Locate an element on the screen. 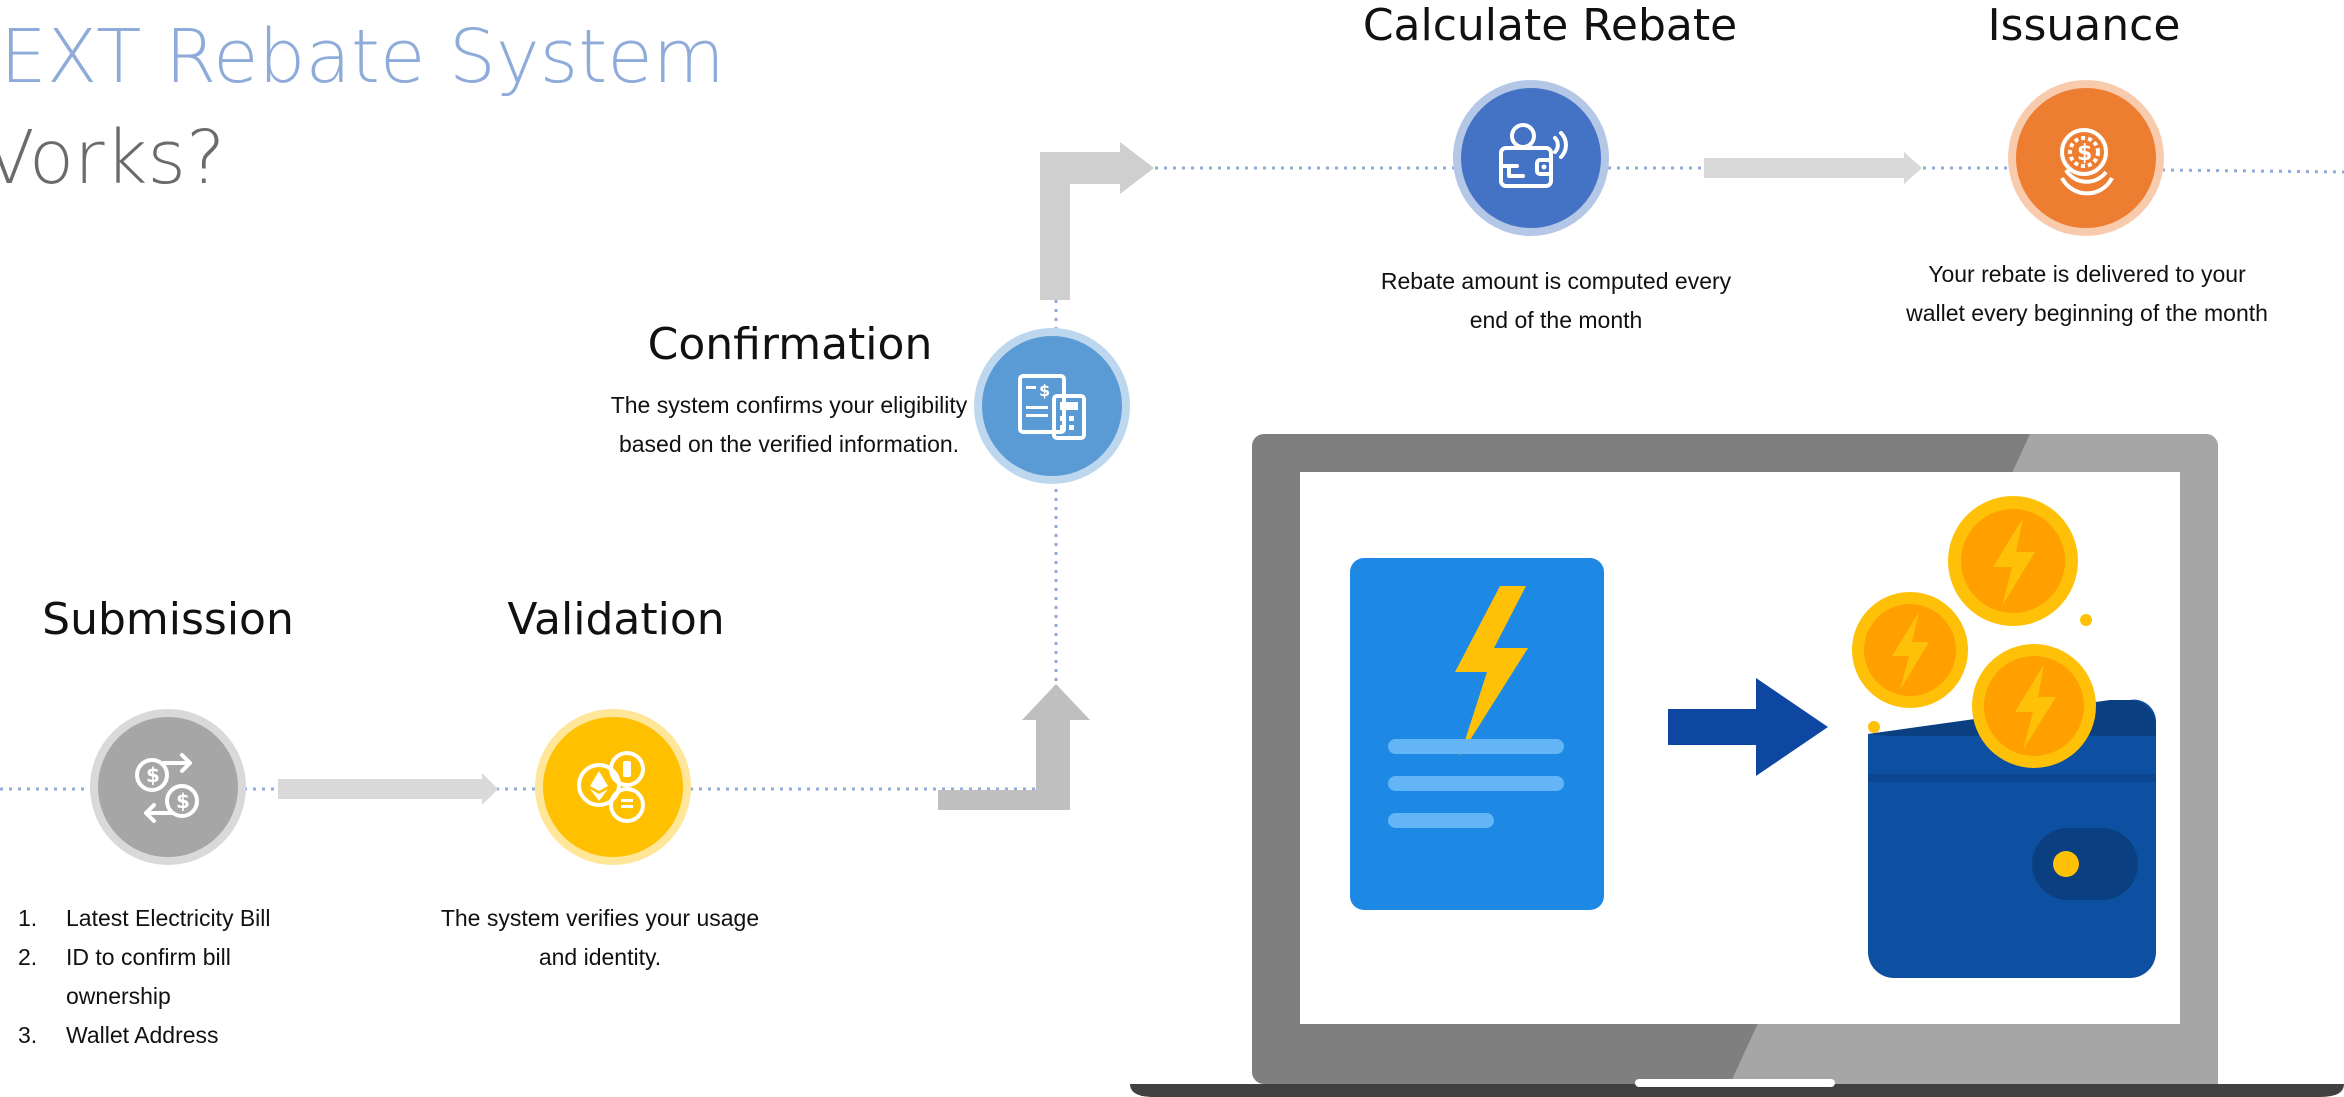  dotted-line-right is located at coordinates (2252, 171).